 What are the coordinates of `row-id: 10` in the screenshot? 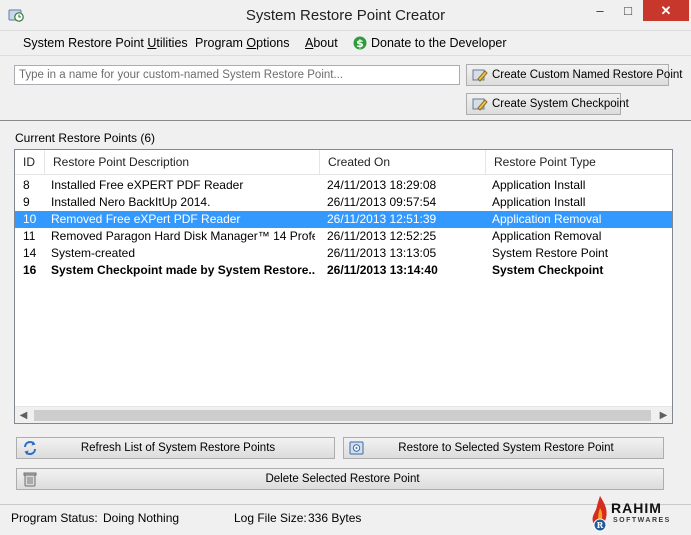 It's located at (30, 219).